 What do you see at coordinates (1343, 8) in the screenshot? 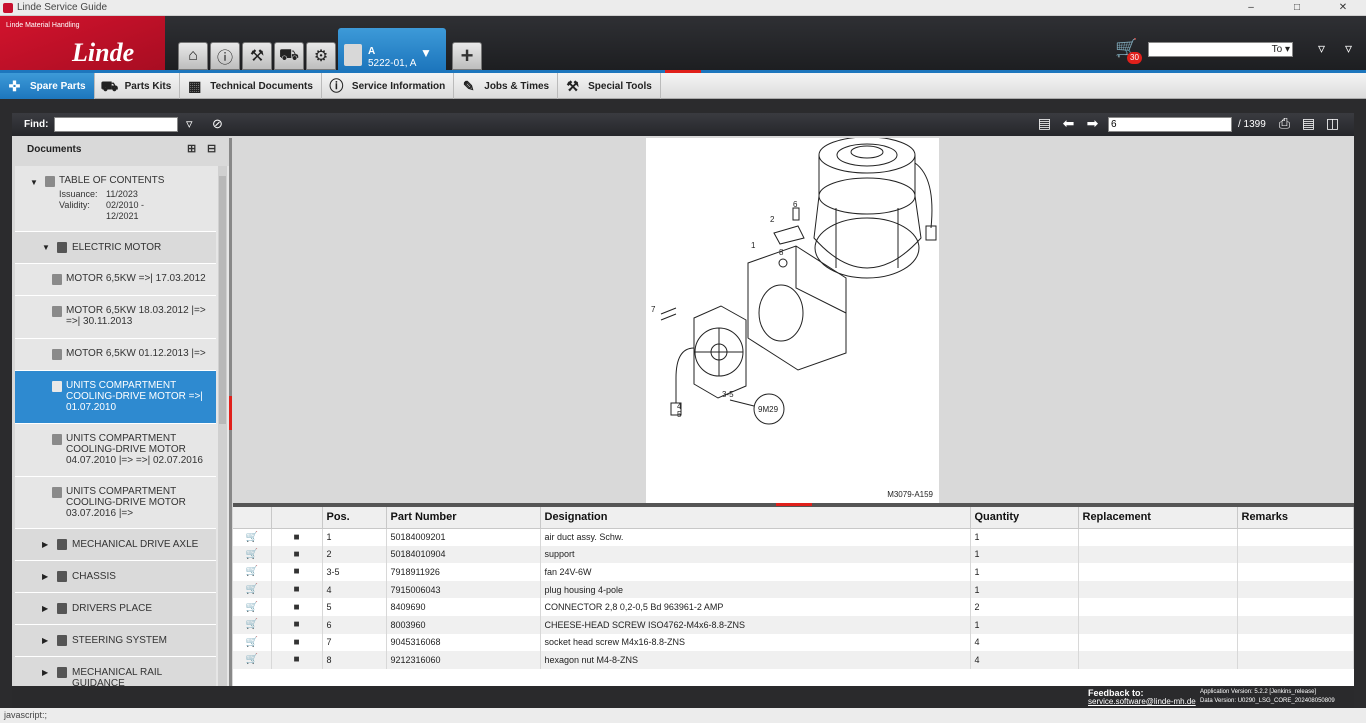
I see `close-icon: ✕` at bounding box center [1343, 8].